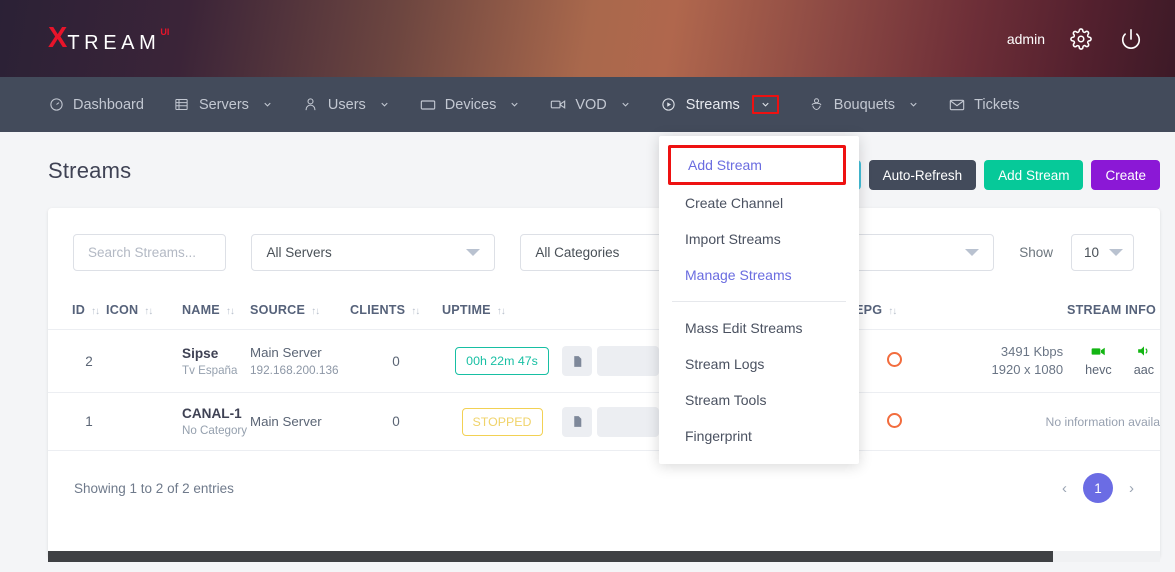  What do you see at coordinates (587, 38) in the screenshot?
I see `brand-bar: X TREAM UI admin` at bounding box center [587, 38].